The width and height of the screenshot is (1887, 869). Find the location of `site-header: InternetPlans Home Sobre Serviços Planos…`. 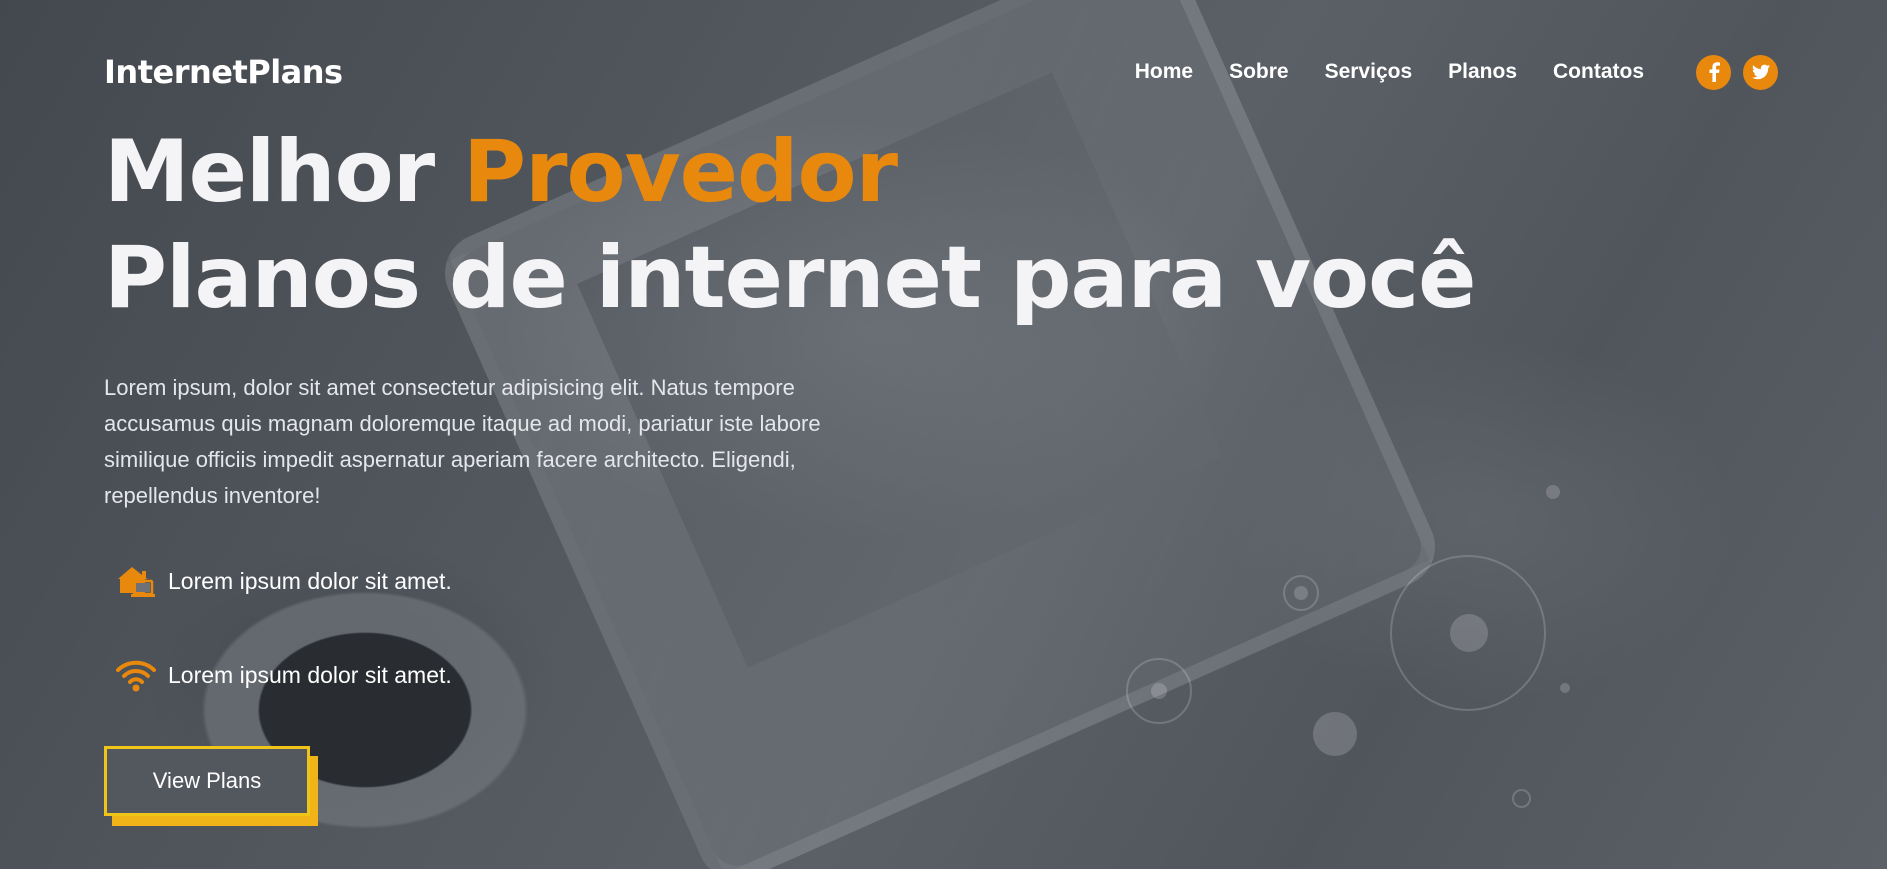

site-header: InternetPlans Home Sobre Serviços Planos… is located at coordinates (941, 72).